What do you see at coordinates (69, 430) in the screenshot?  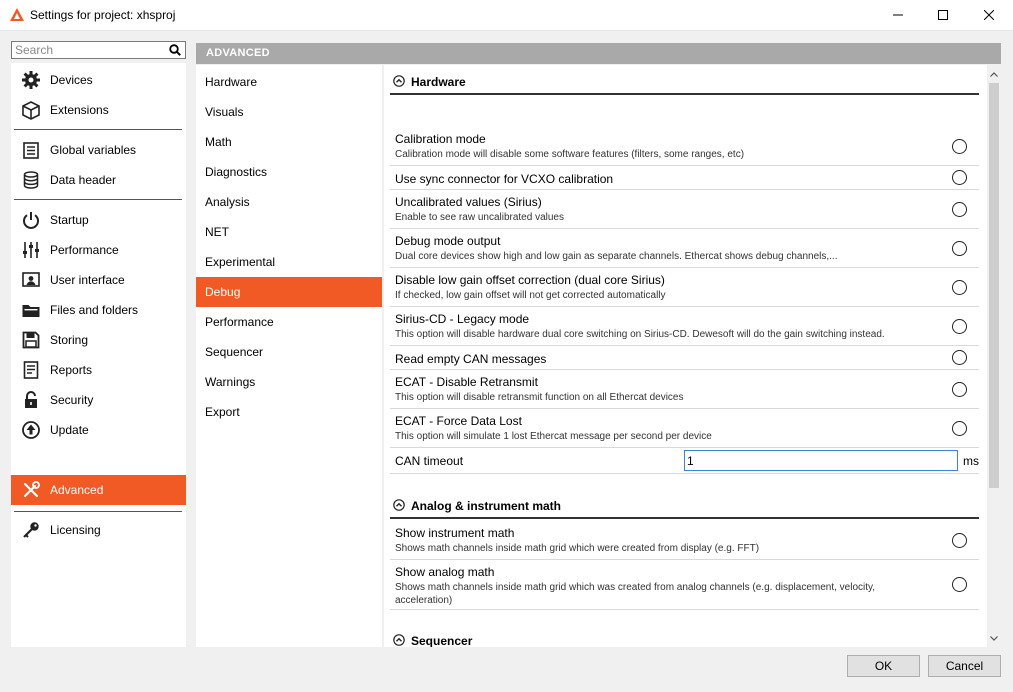 I see `sidebar-item-label: Update` at bounding box center [69, 430].